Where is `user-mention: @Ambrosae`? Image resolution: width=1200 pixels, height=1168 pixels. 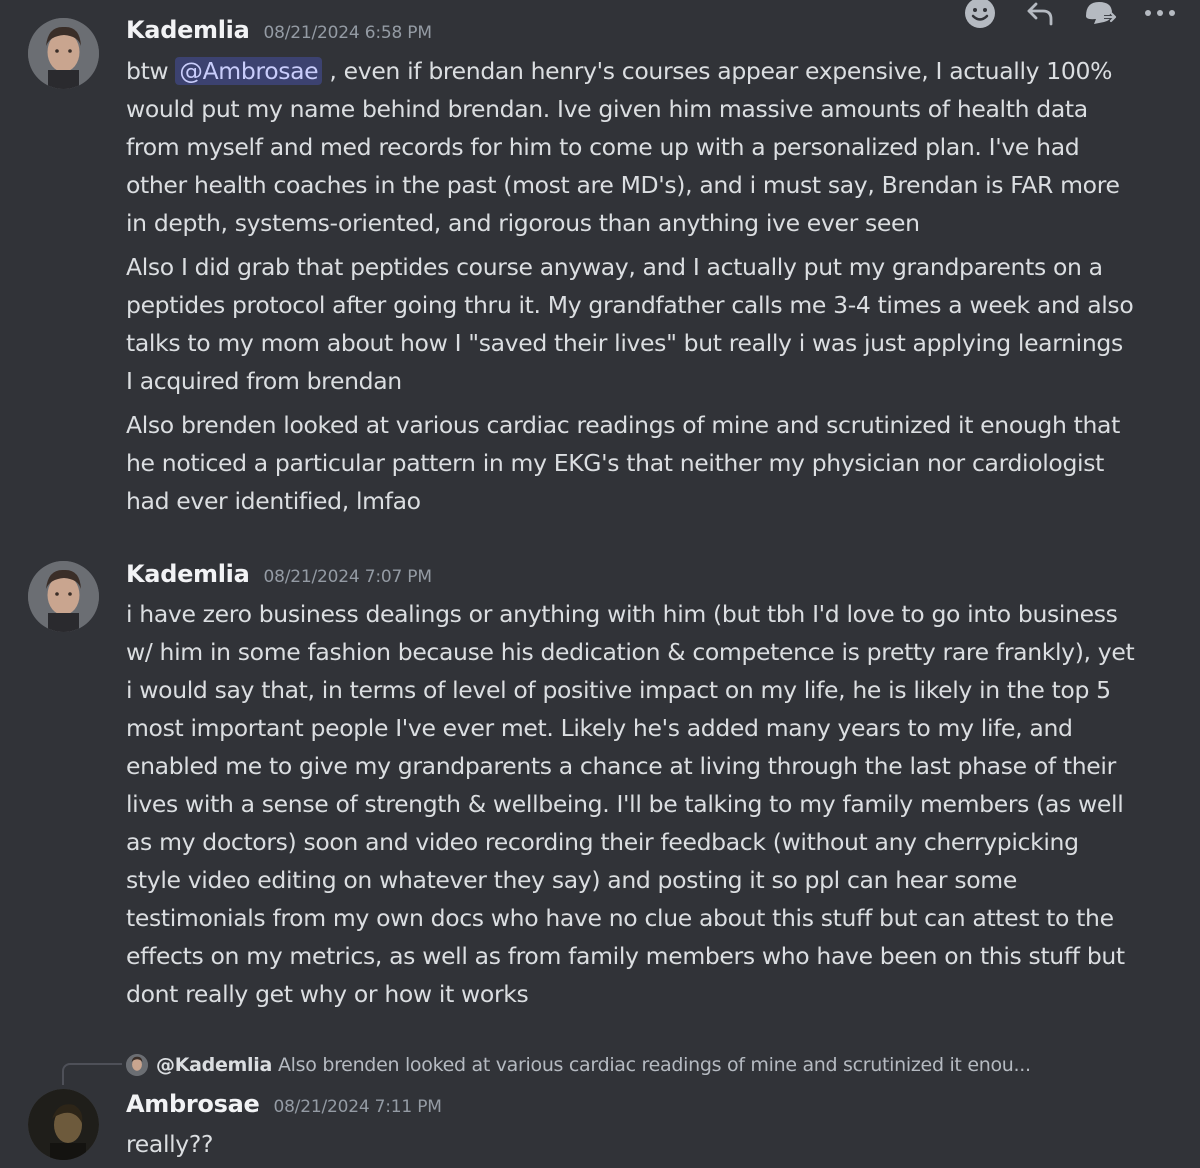
user-mention: @Ambrosae is located at coordinates (249, 71).